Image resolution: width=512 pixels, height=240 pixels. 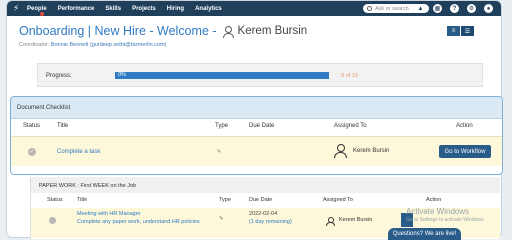 I want to click on user-icon, so click(x=228, y=31).